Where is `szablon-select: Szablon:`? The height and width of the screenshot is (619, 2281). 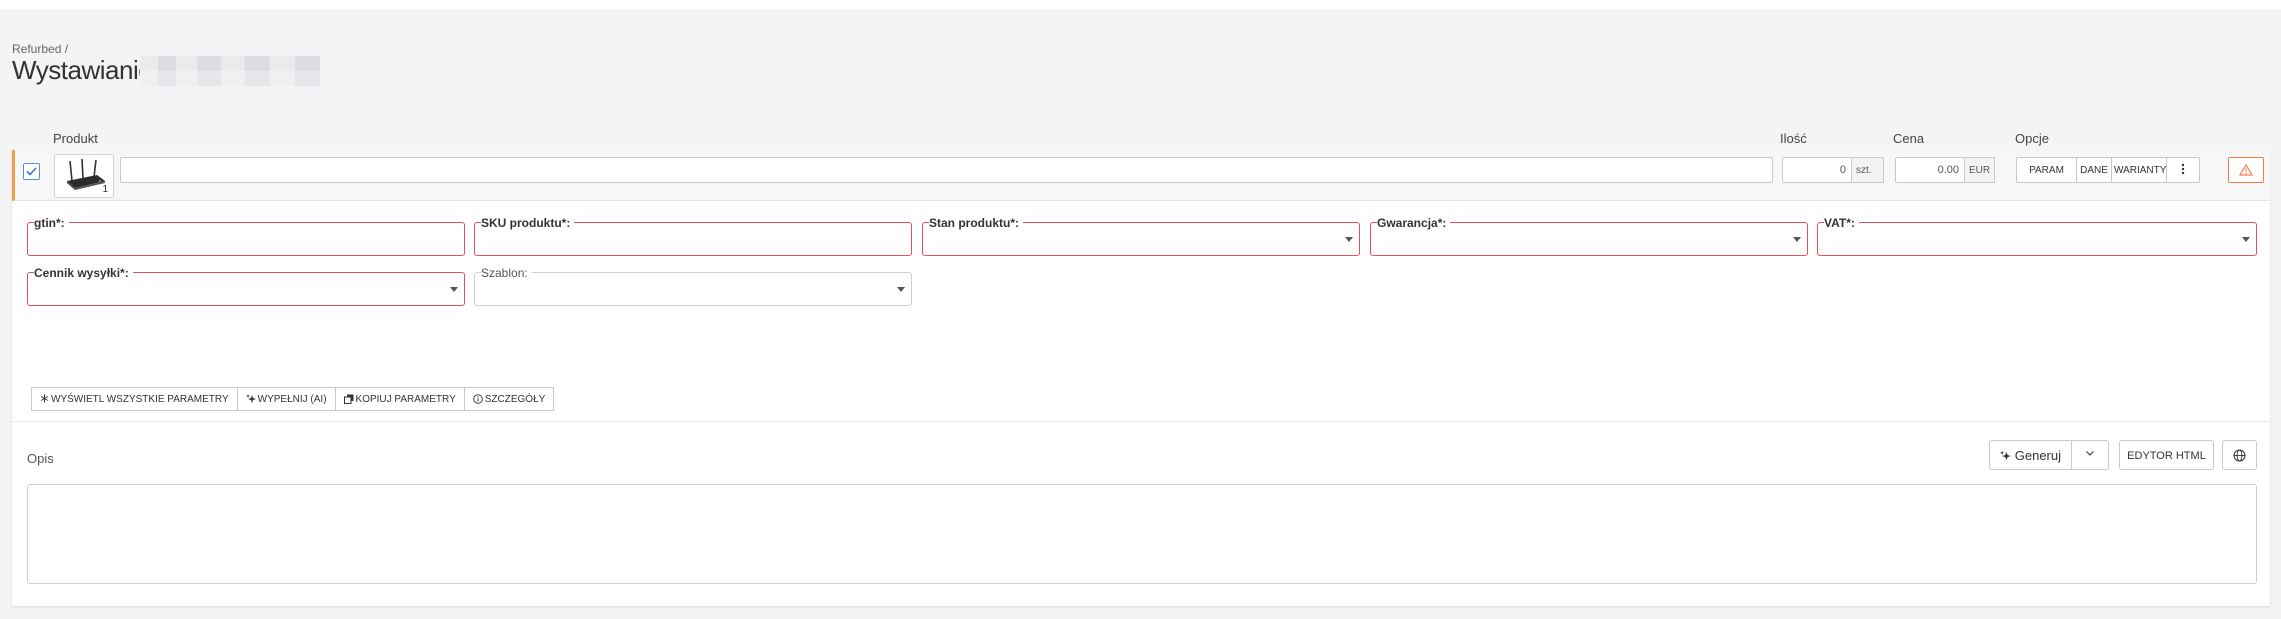
szablon-select: Szablon: is located at coordinates (693, 286).